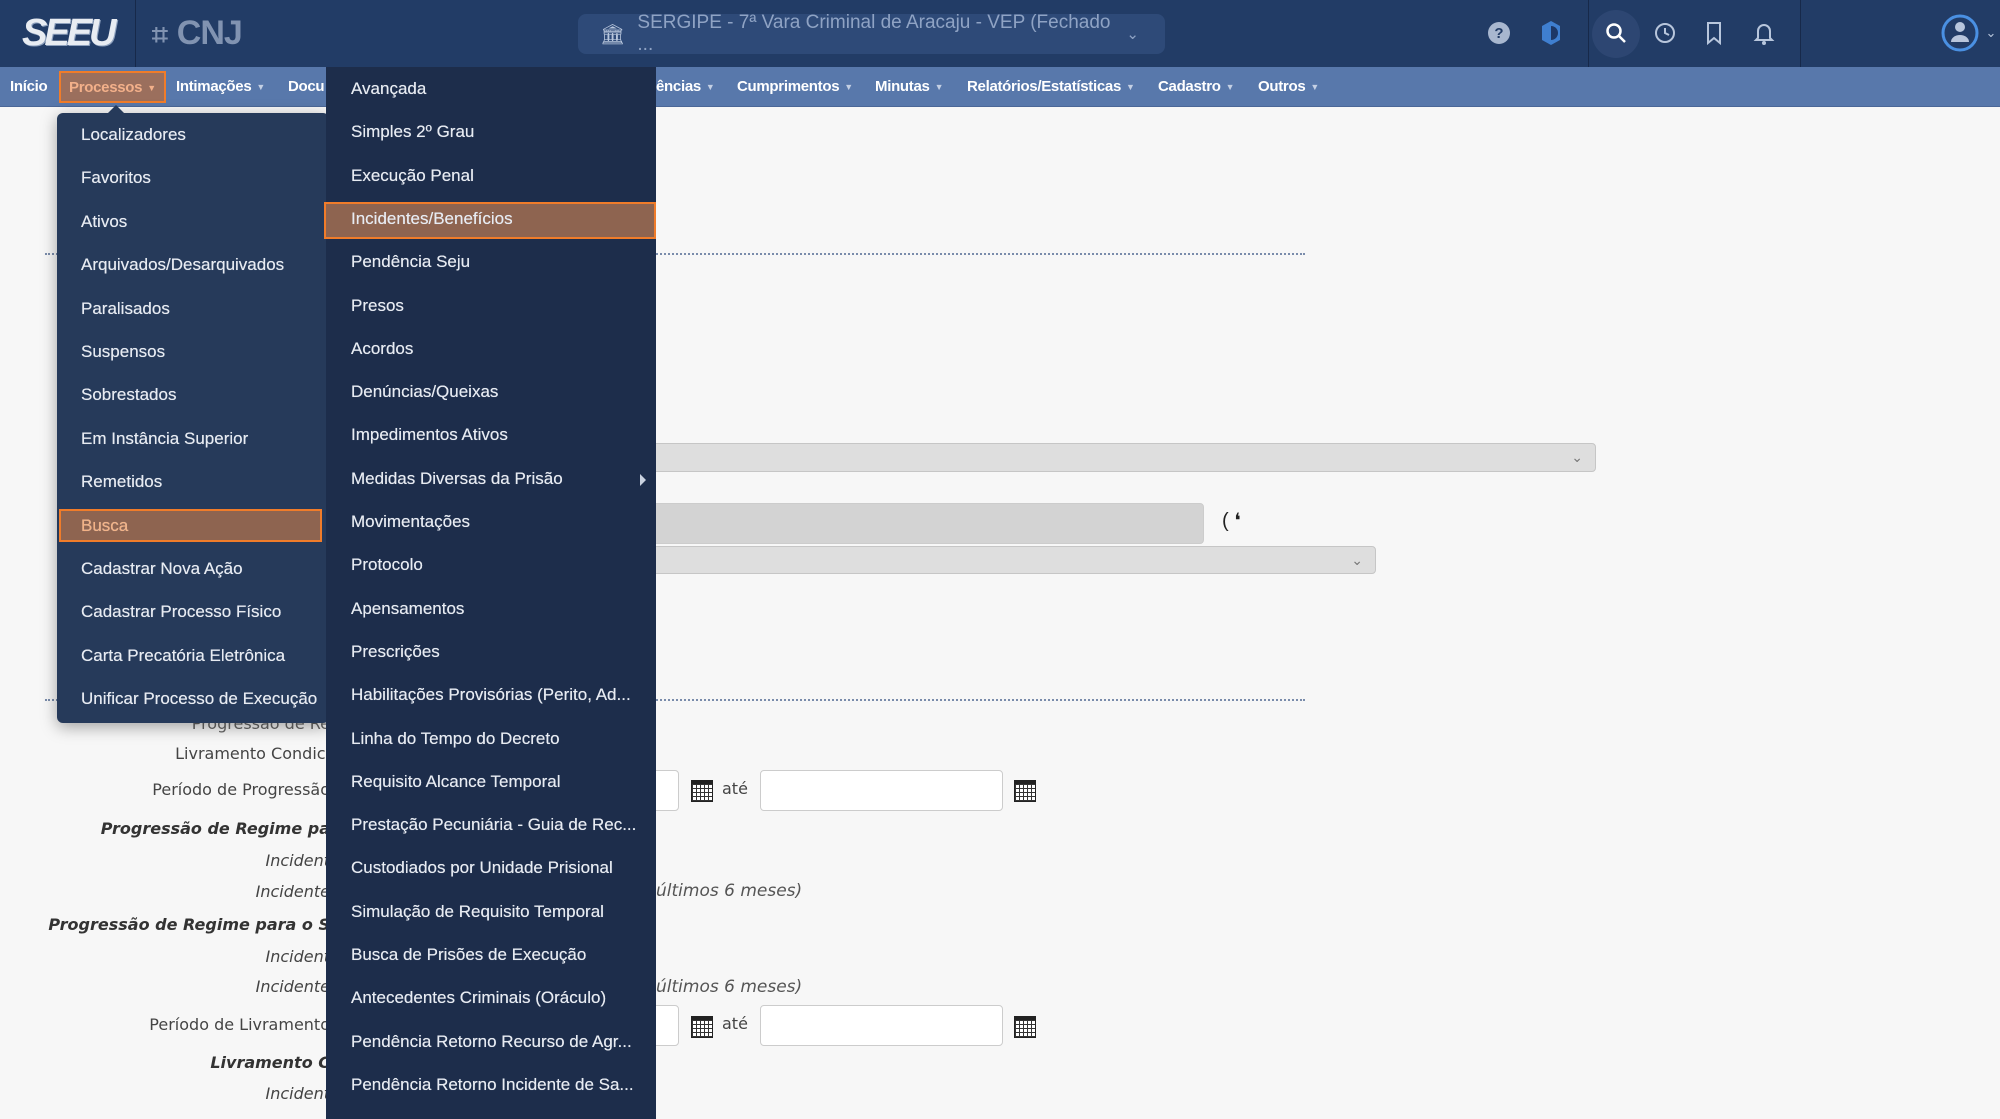 The height and width of the screenshot is (1119, 2000). What do you see at coordinates (162, 569) in the screenshot?
I see `menu-item: Cadastrar Nova Ação` at bounding box center [162, 569].